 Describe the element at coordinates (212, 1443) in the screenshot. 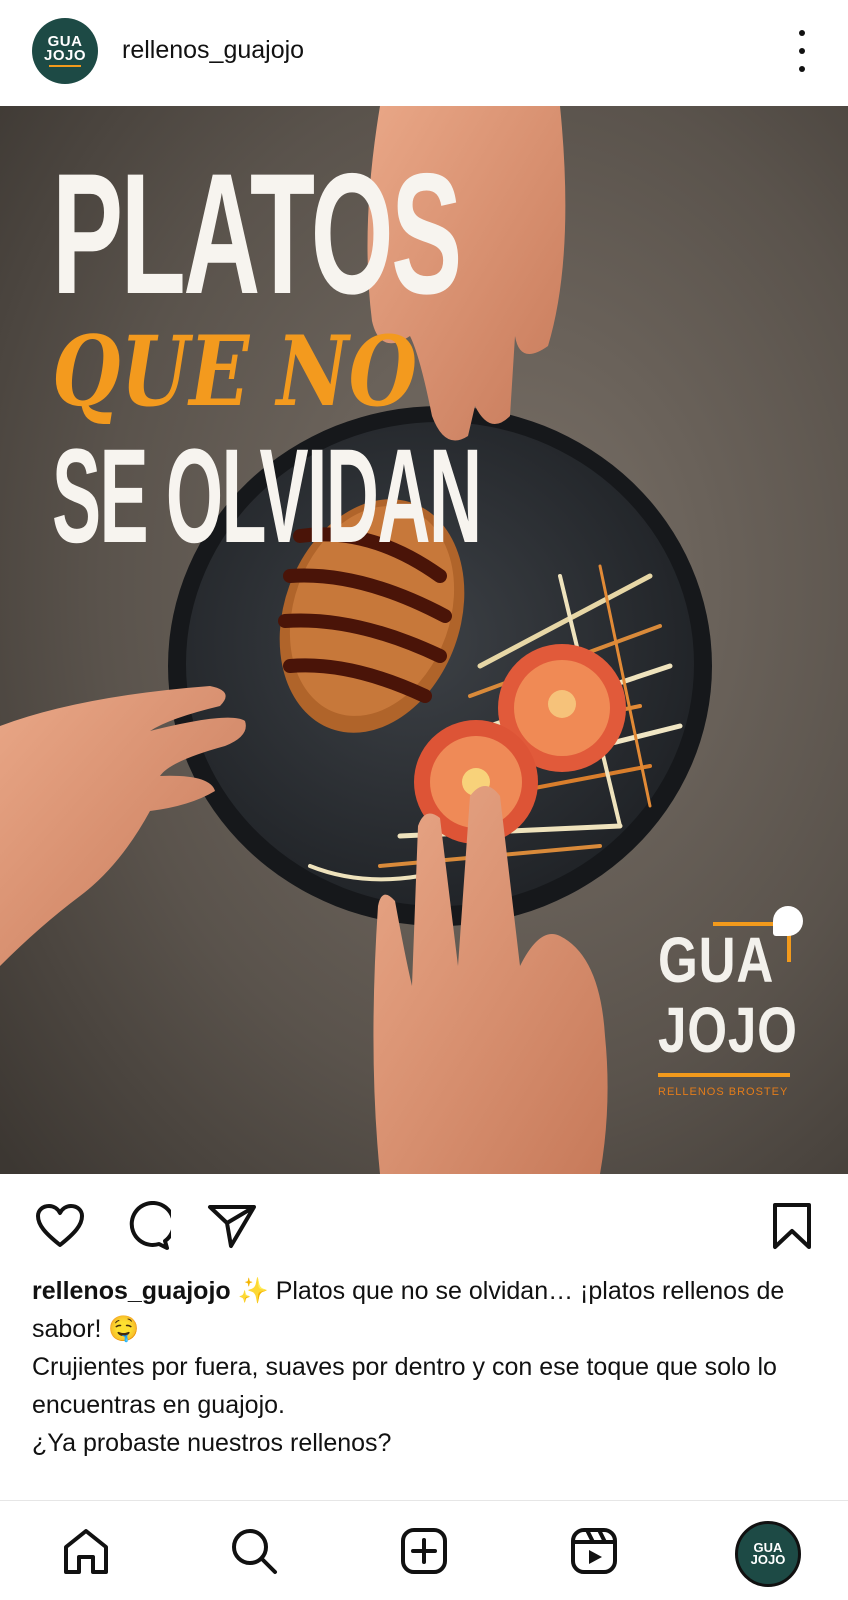

I see `caption-text-line3: ¿Ya probaste nuestros rellenos?` at that location.